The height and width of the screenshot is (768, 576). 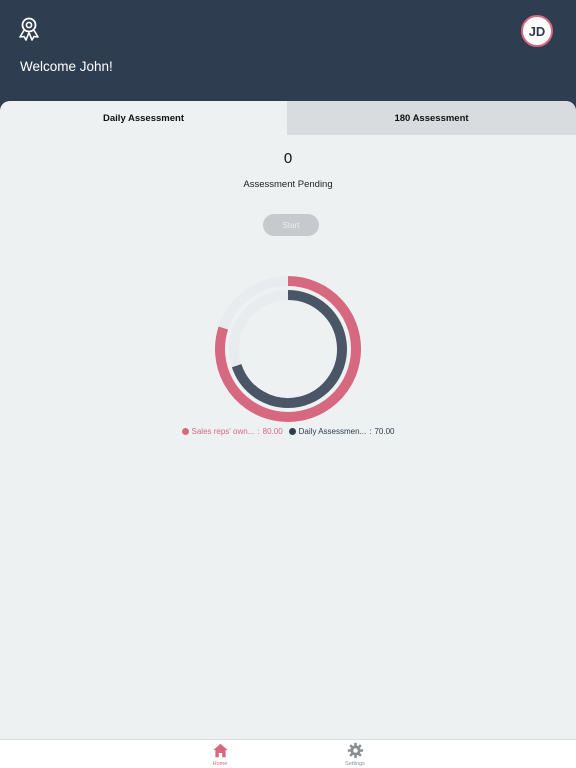 I want to click on pending-count: 0, so click(x=288, y=158).